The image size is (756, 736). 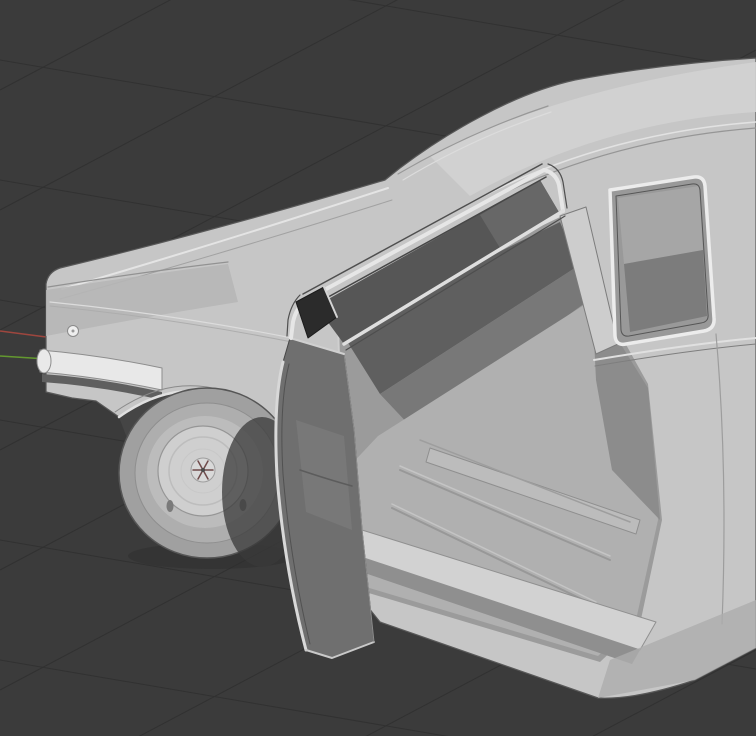 What do you see at coordinates (203, 470) in the screenshot?
I see `hubcap-emblem-center` at bounding box center [203, 470].